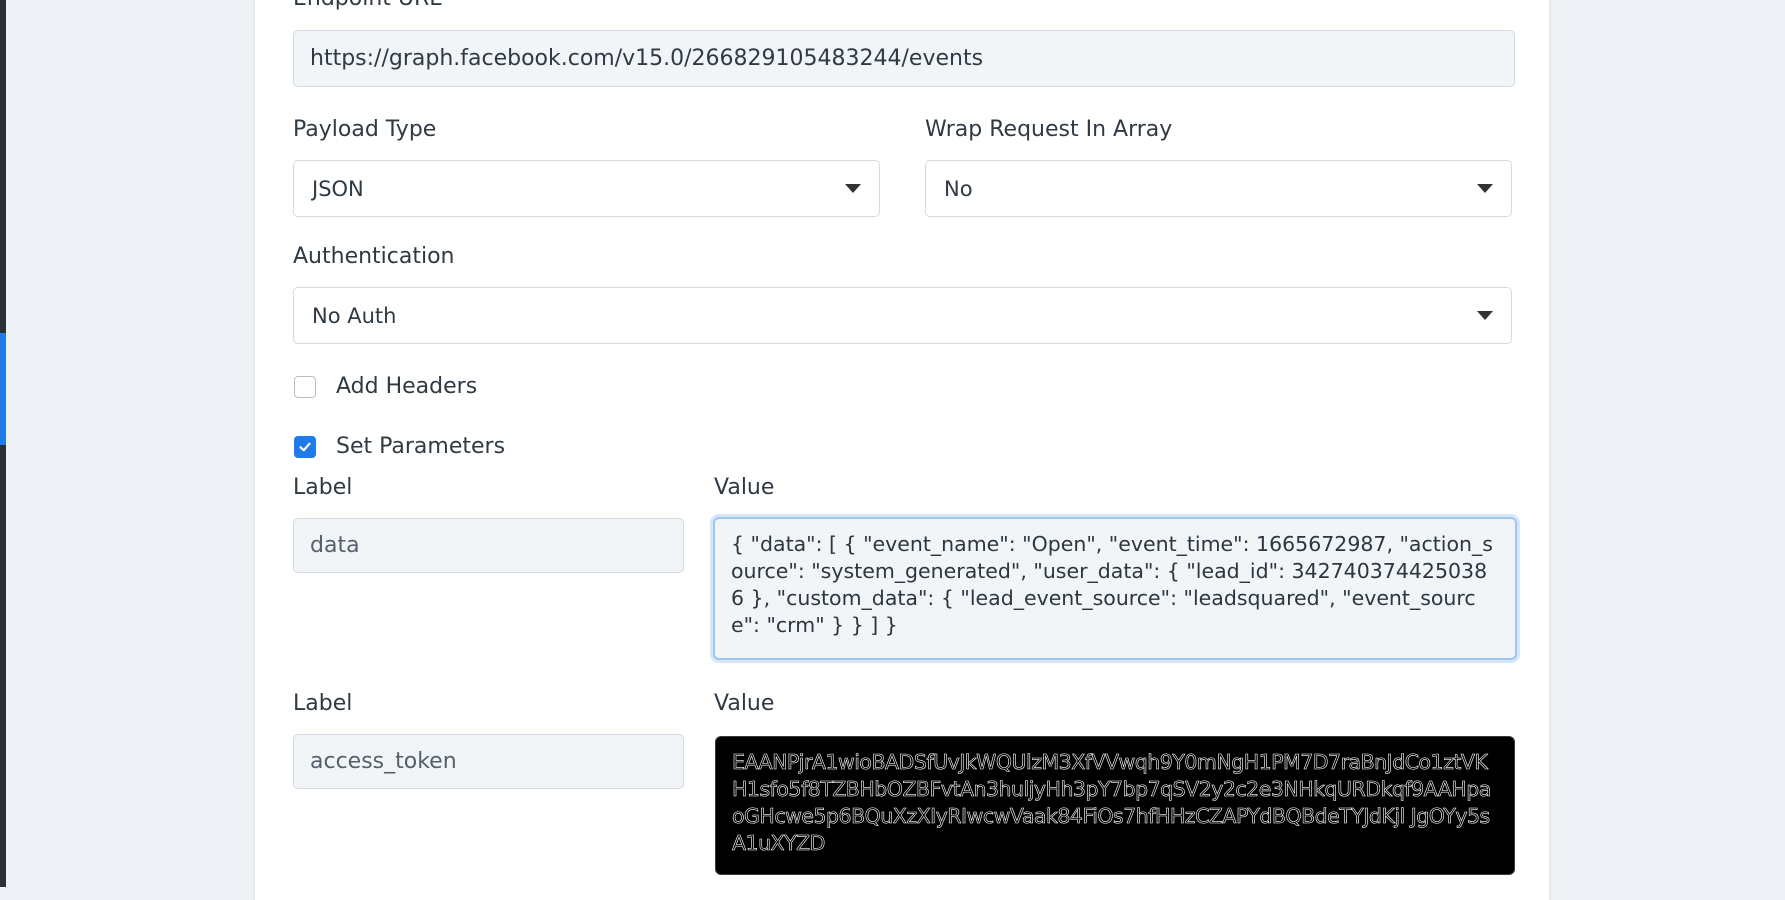 The height and width of the screenshot is (900, 1785). I want to click on check-icon, so click(305, 446).